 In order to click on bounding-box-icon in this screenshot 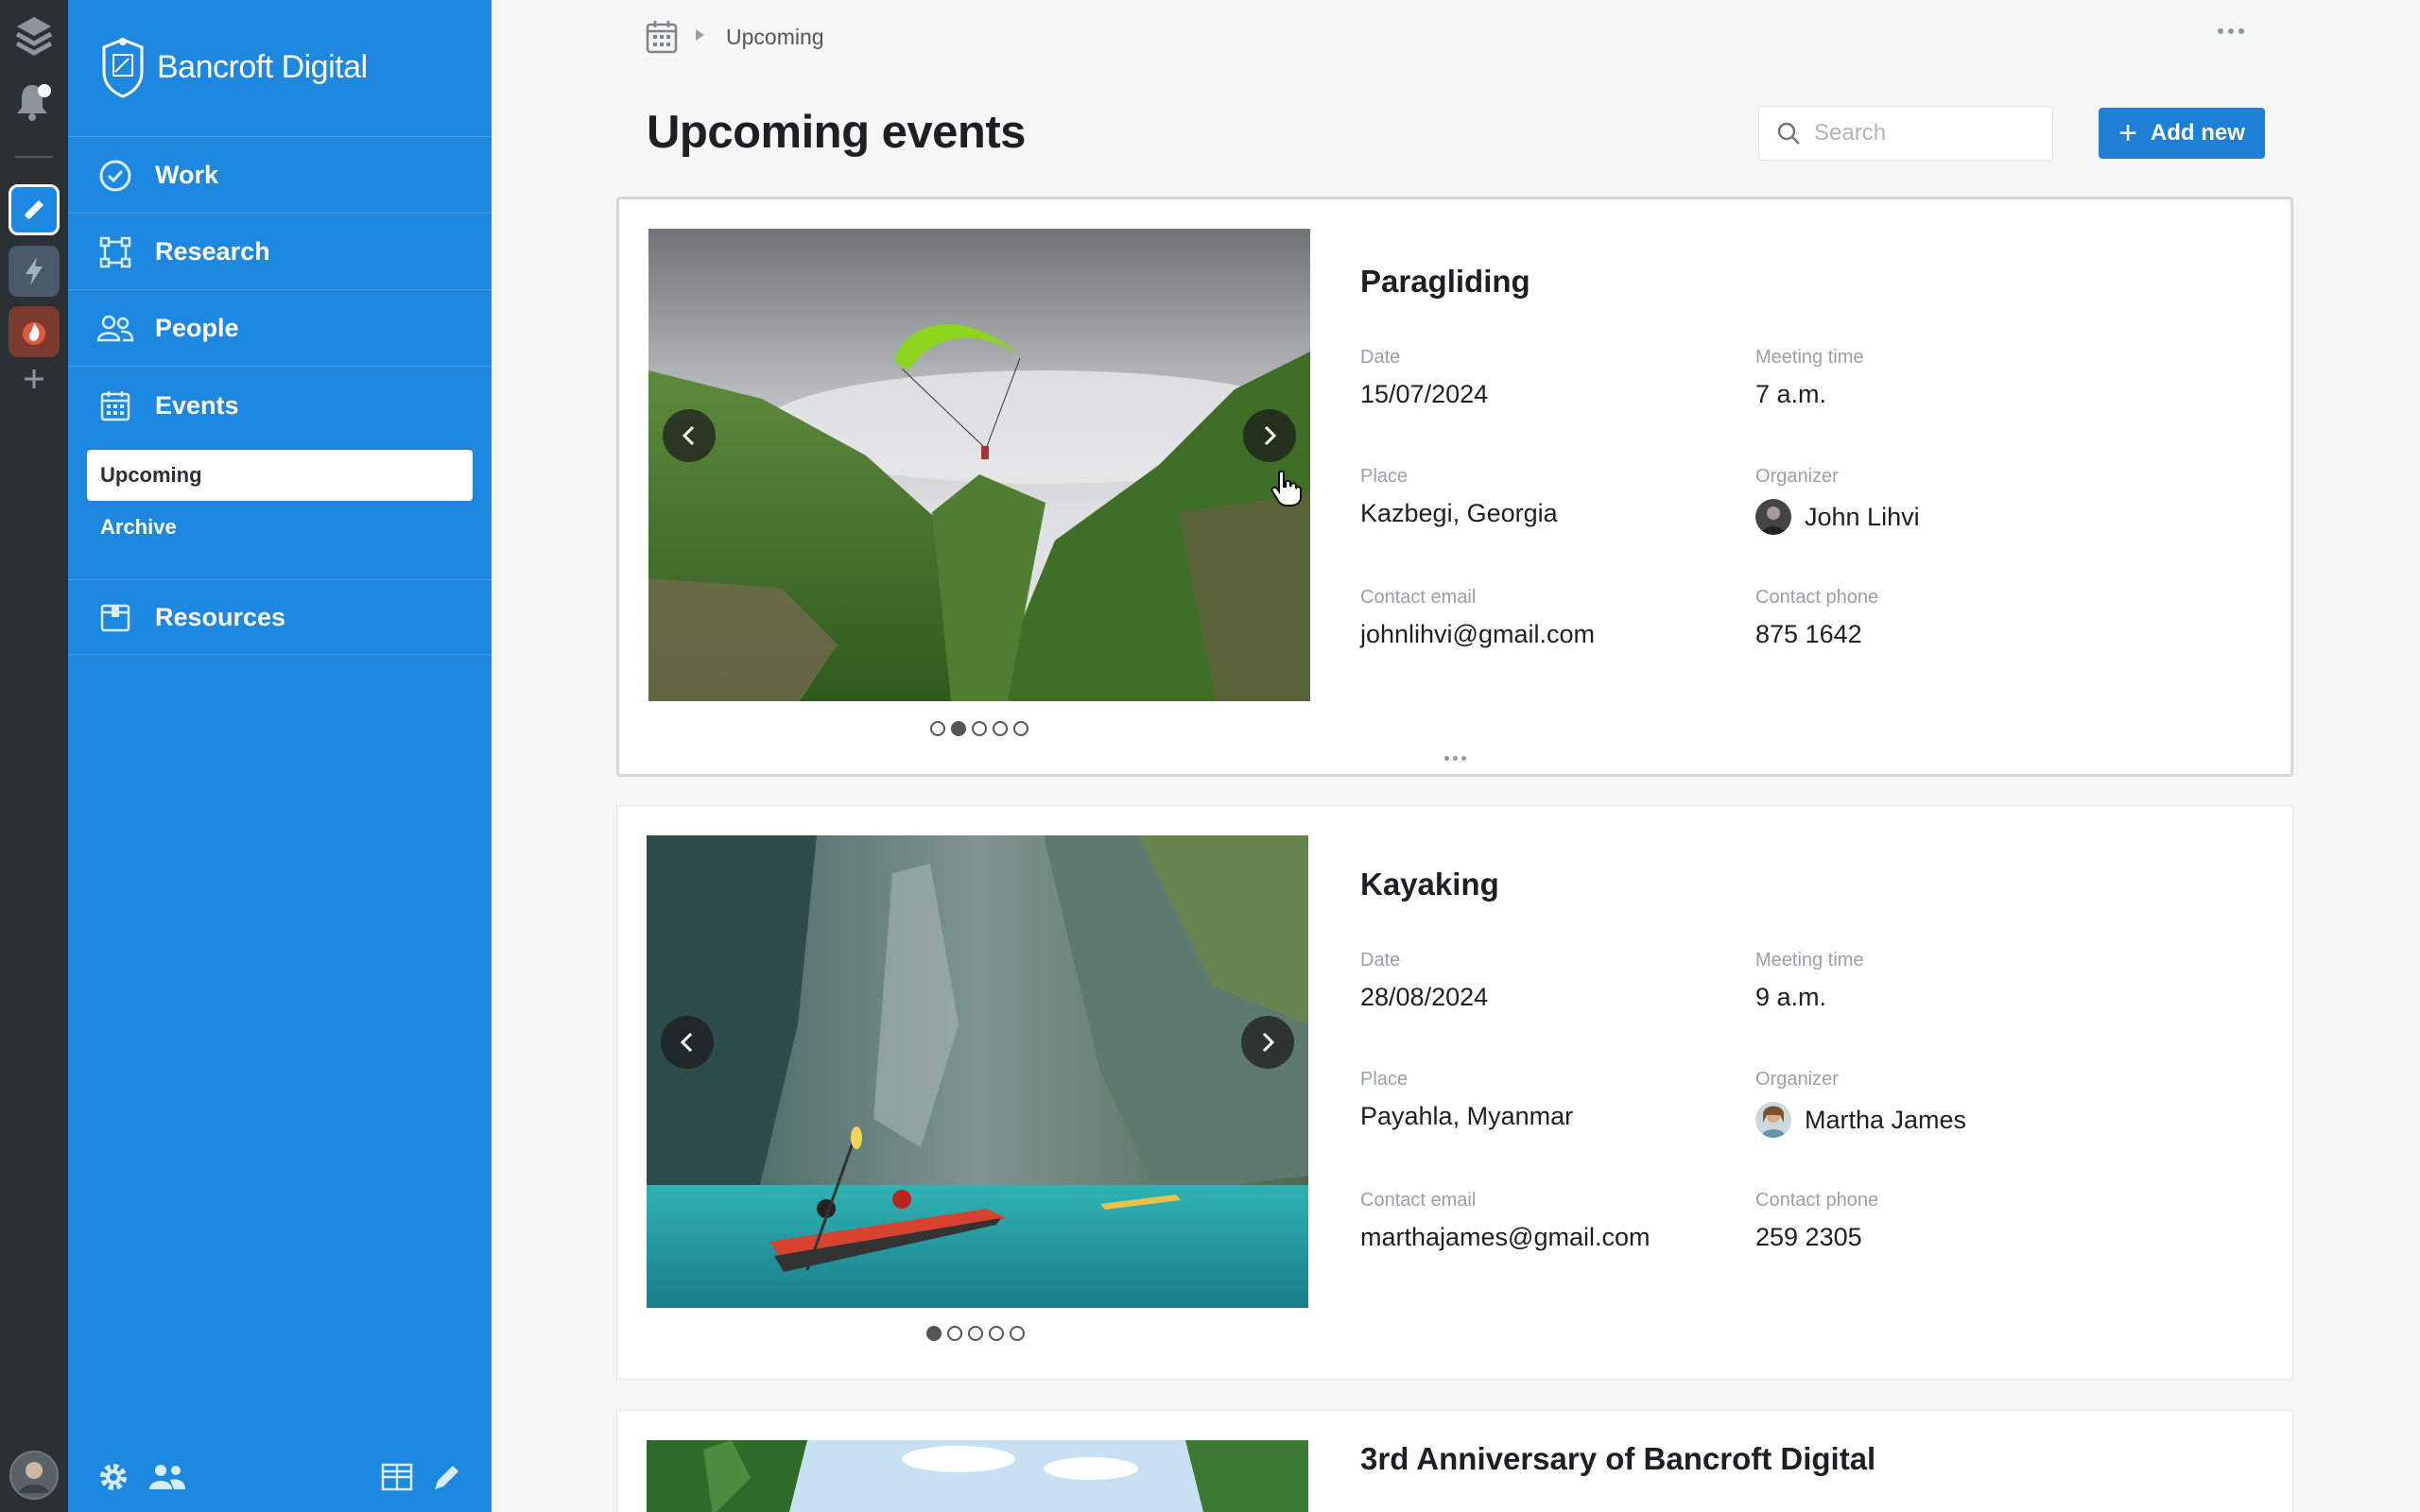, I will do `click(115, 252)`.